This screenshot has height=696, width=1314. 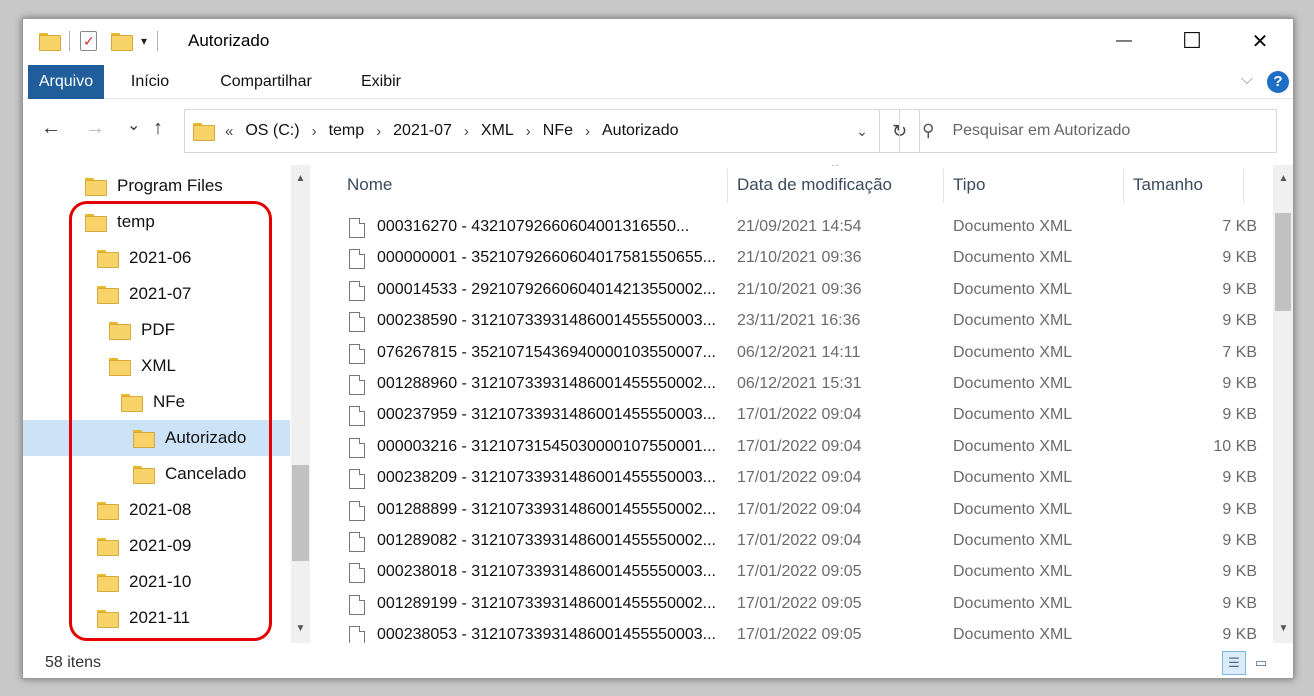 I want to click on tree-item-autorizado: Autorizado, so click(x=156, y=438).